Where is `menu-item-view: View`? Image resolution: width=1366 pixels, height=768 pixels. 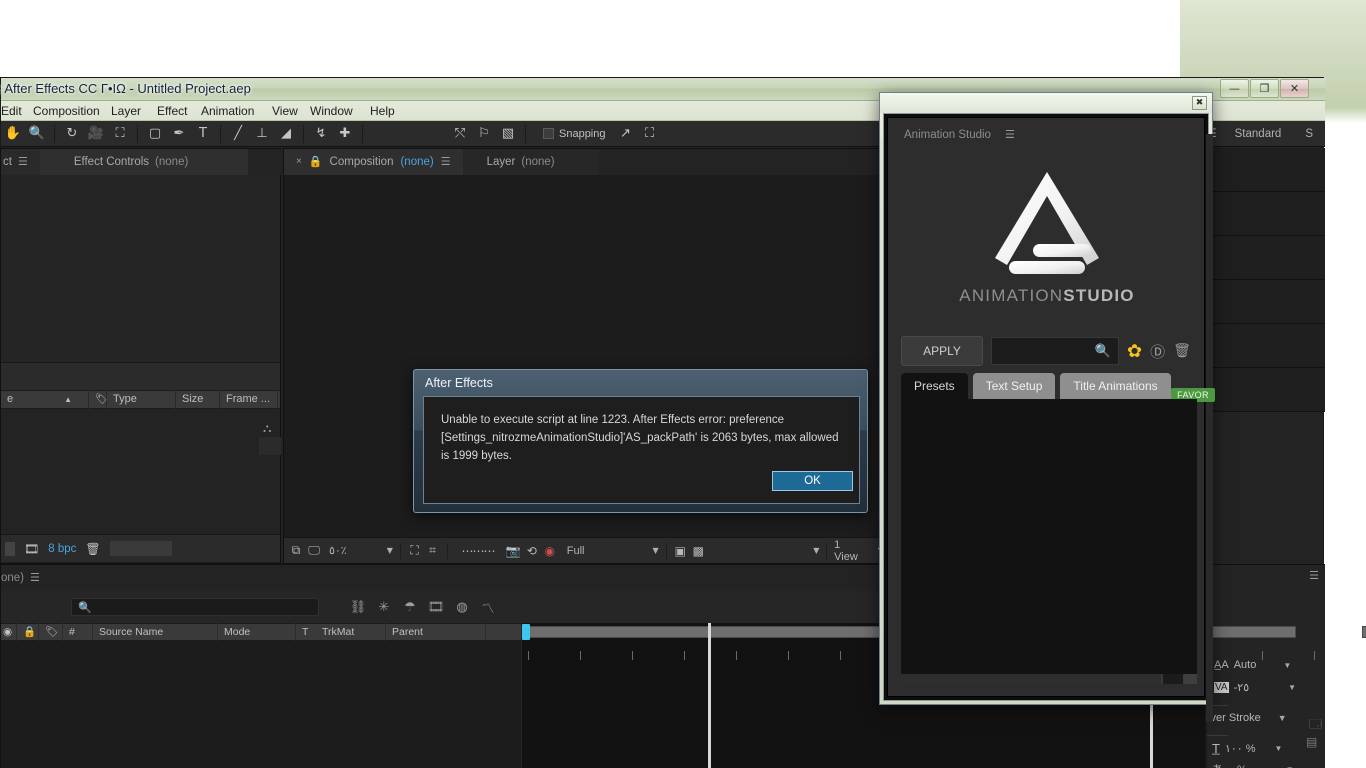 menu-item-view: View is located at coordinates (285, 111).